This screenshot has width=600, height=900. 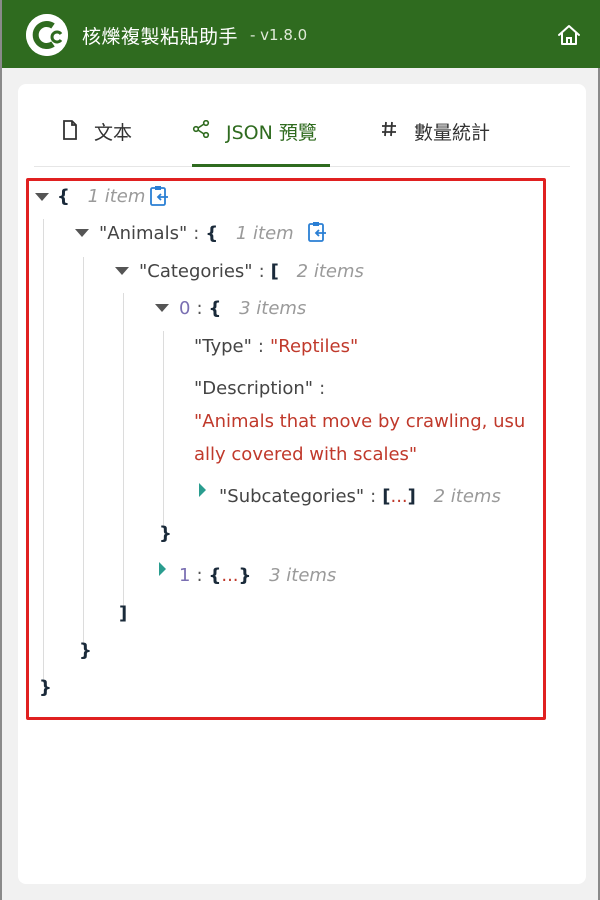 What do you see at coordinates (143, 233) in the screenshot?
I see `animals-key: "Animals"` at bounding box center [143, 233].